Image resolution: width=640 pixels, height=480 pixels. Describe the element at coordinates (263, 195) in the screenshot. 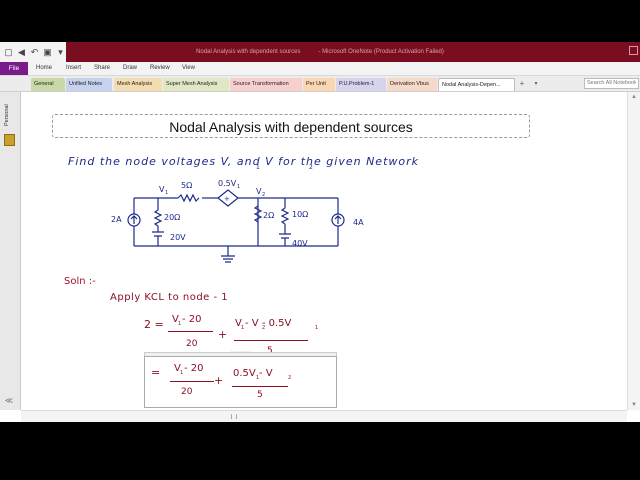

I see `label-v2-sub: 2` at that location.